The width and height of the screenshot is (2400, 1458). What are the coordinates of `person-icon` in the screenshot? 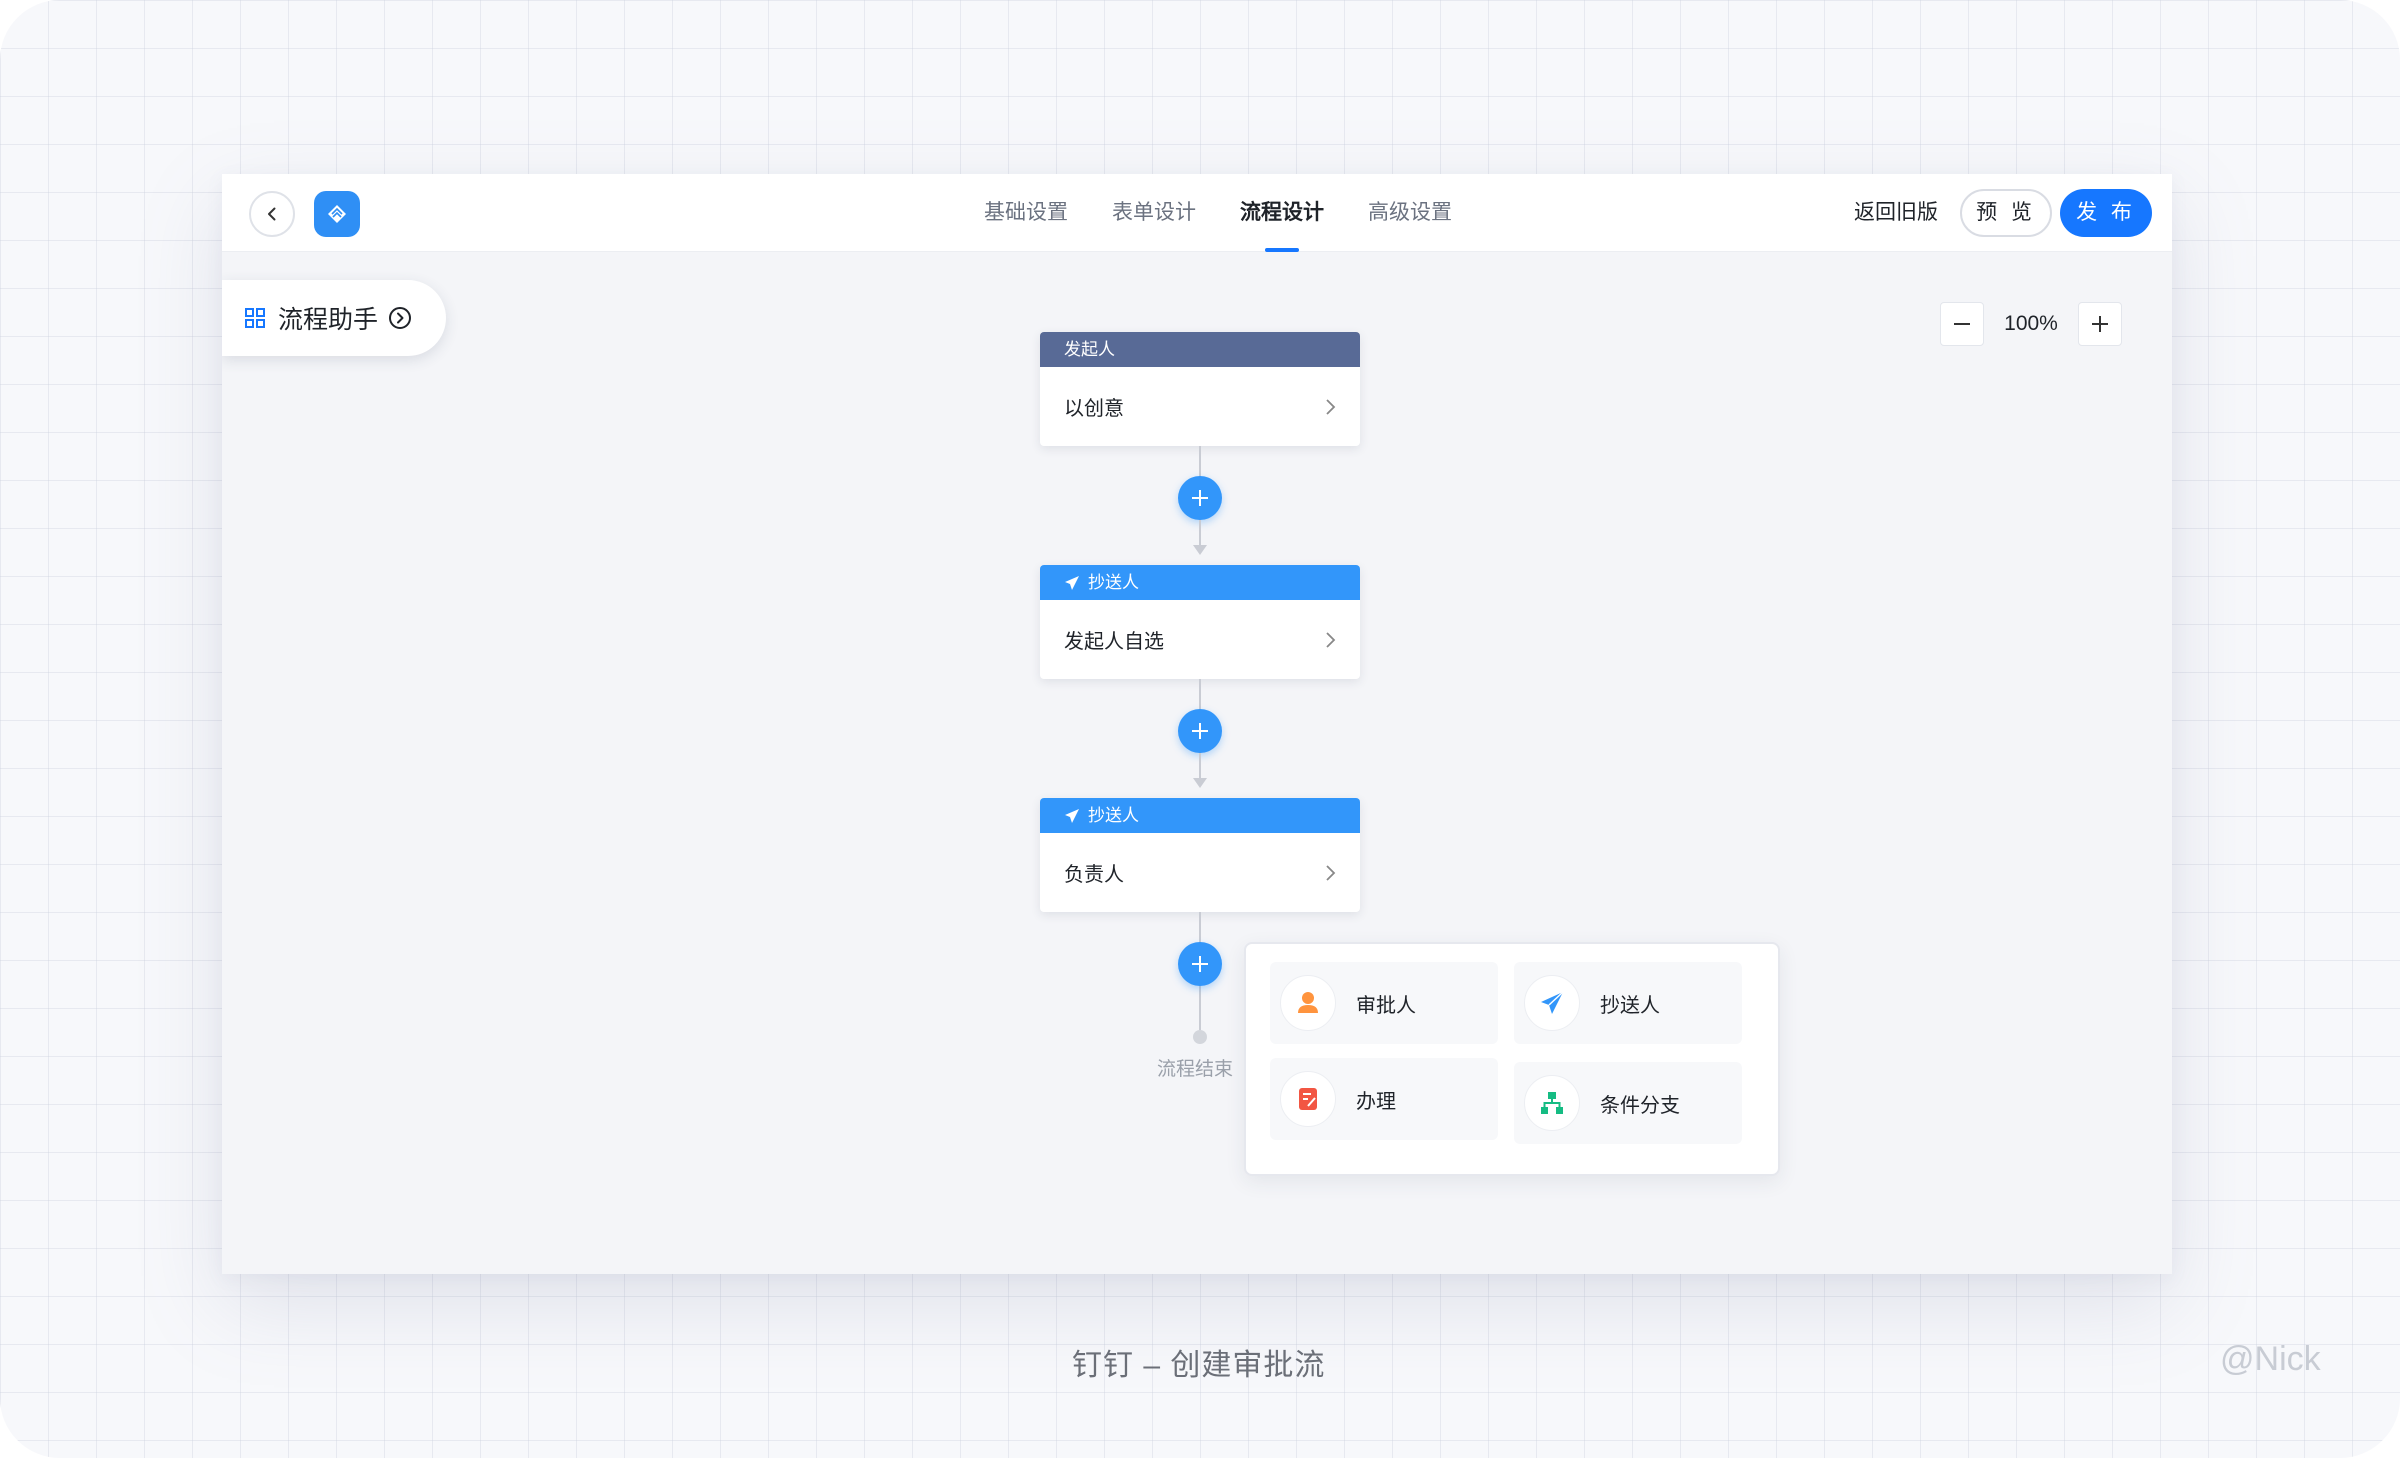 It's located at (1308, 1003).